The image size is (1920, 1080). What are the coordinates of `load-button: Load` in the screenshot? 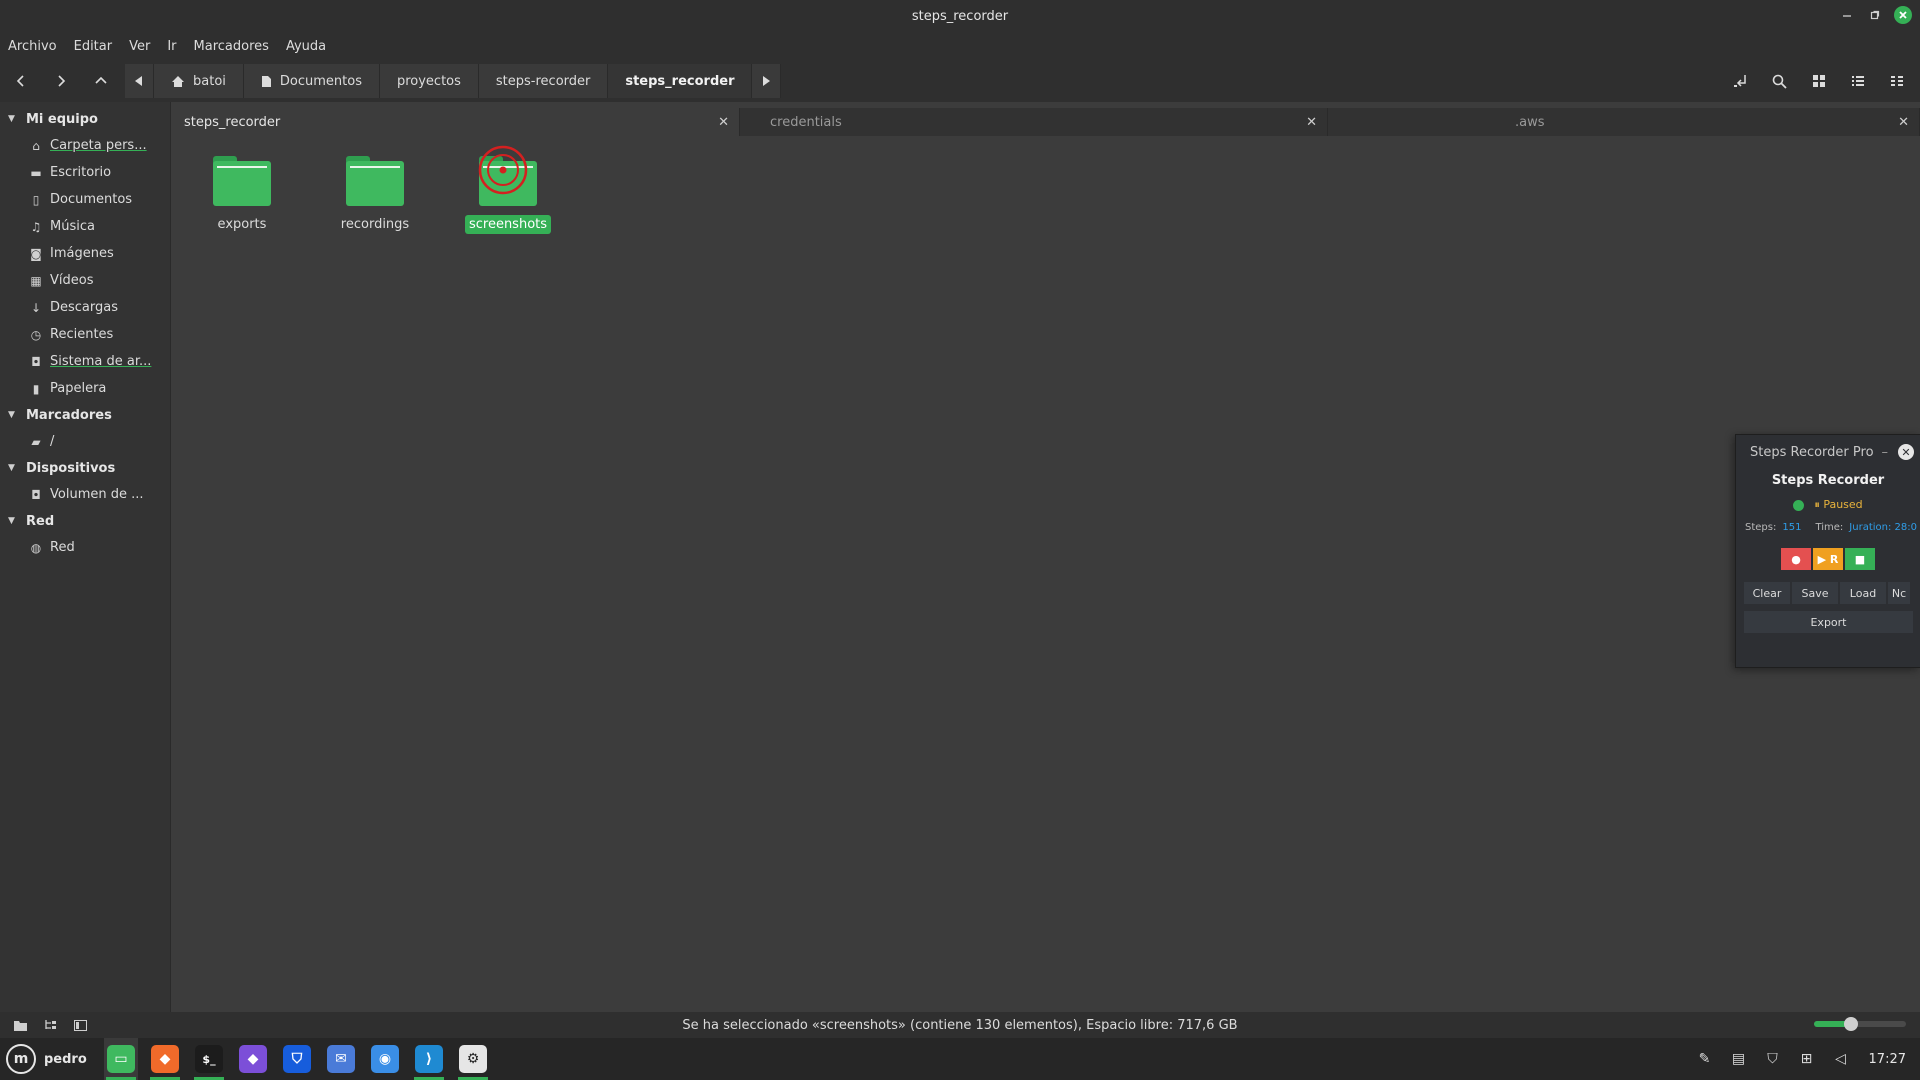 It's located at (1863, 593).